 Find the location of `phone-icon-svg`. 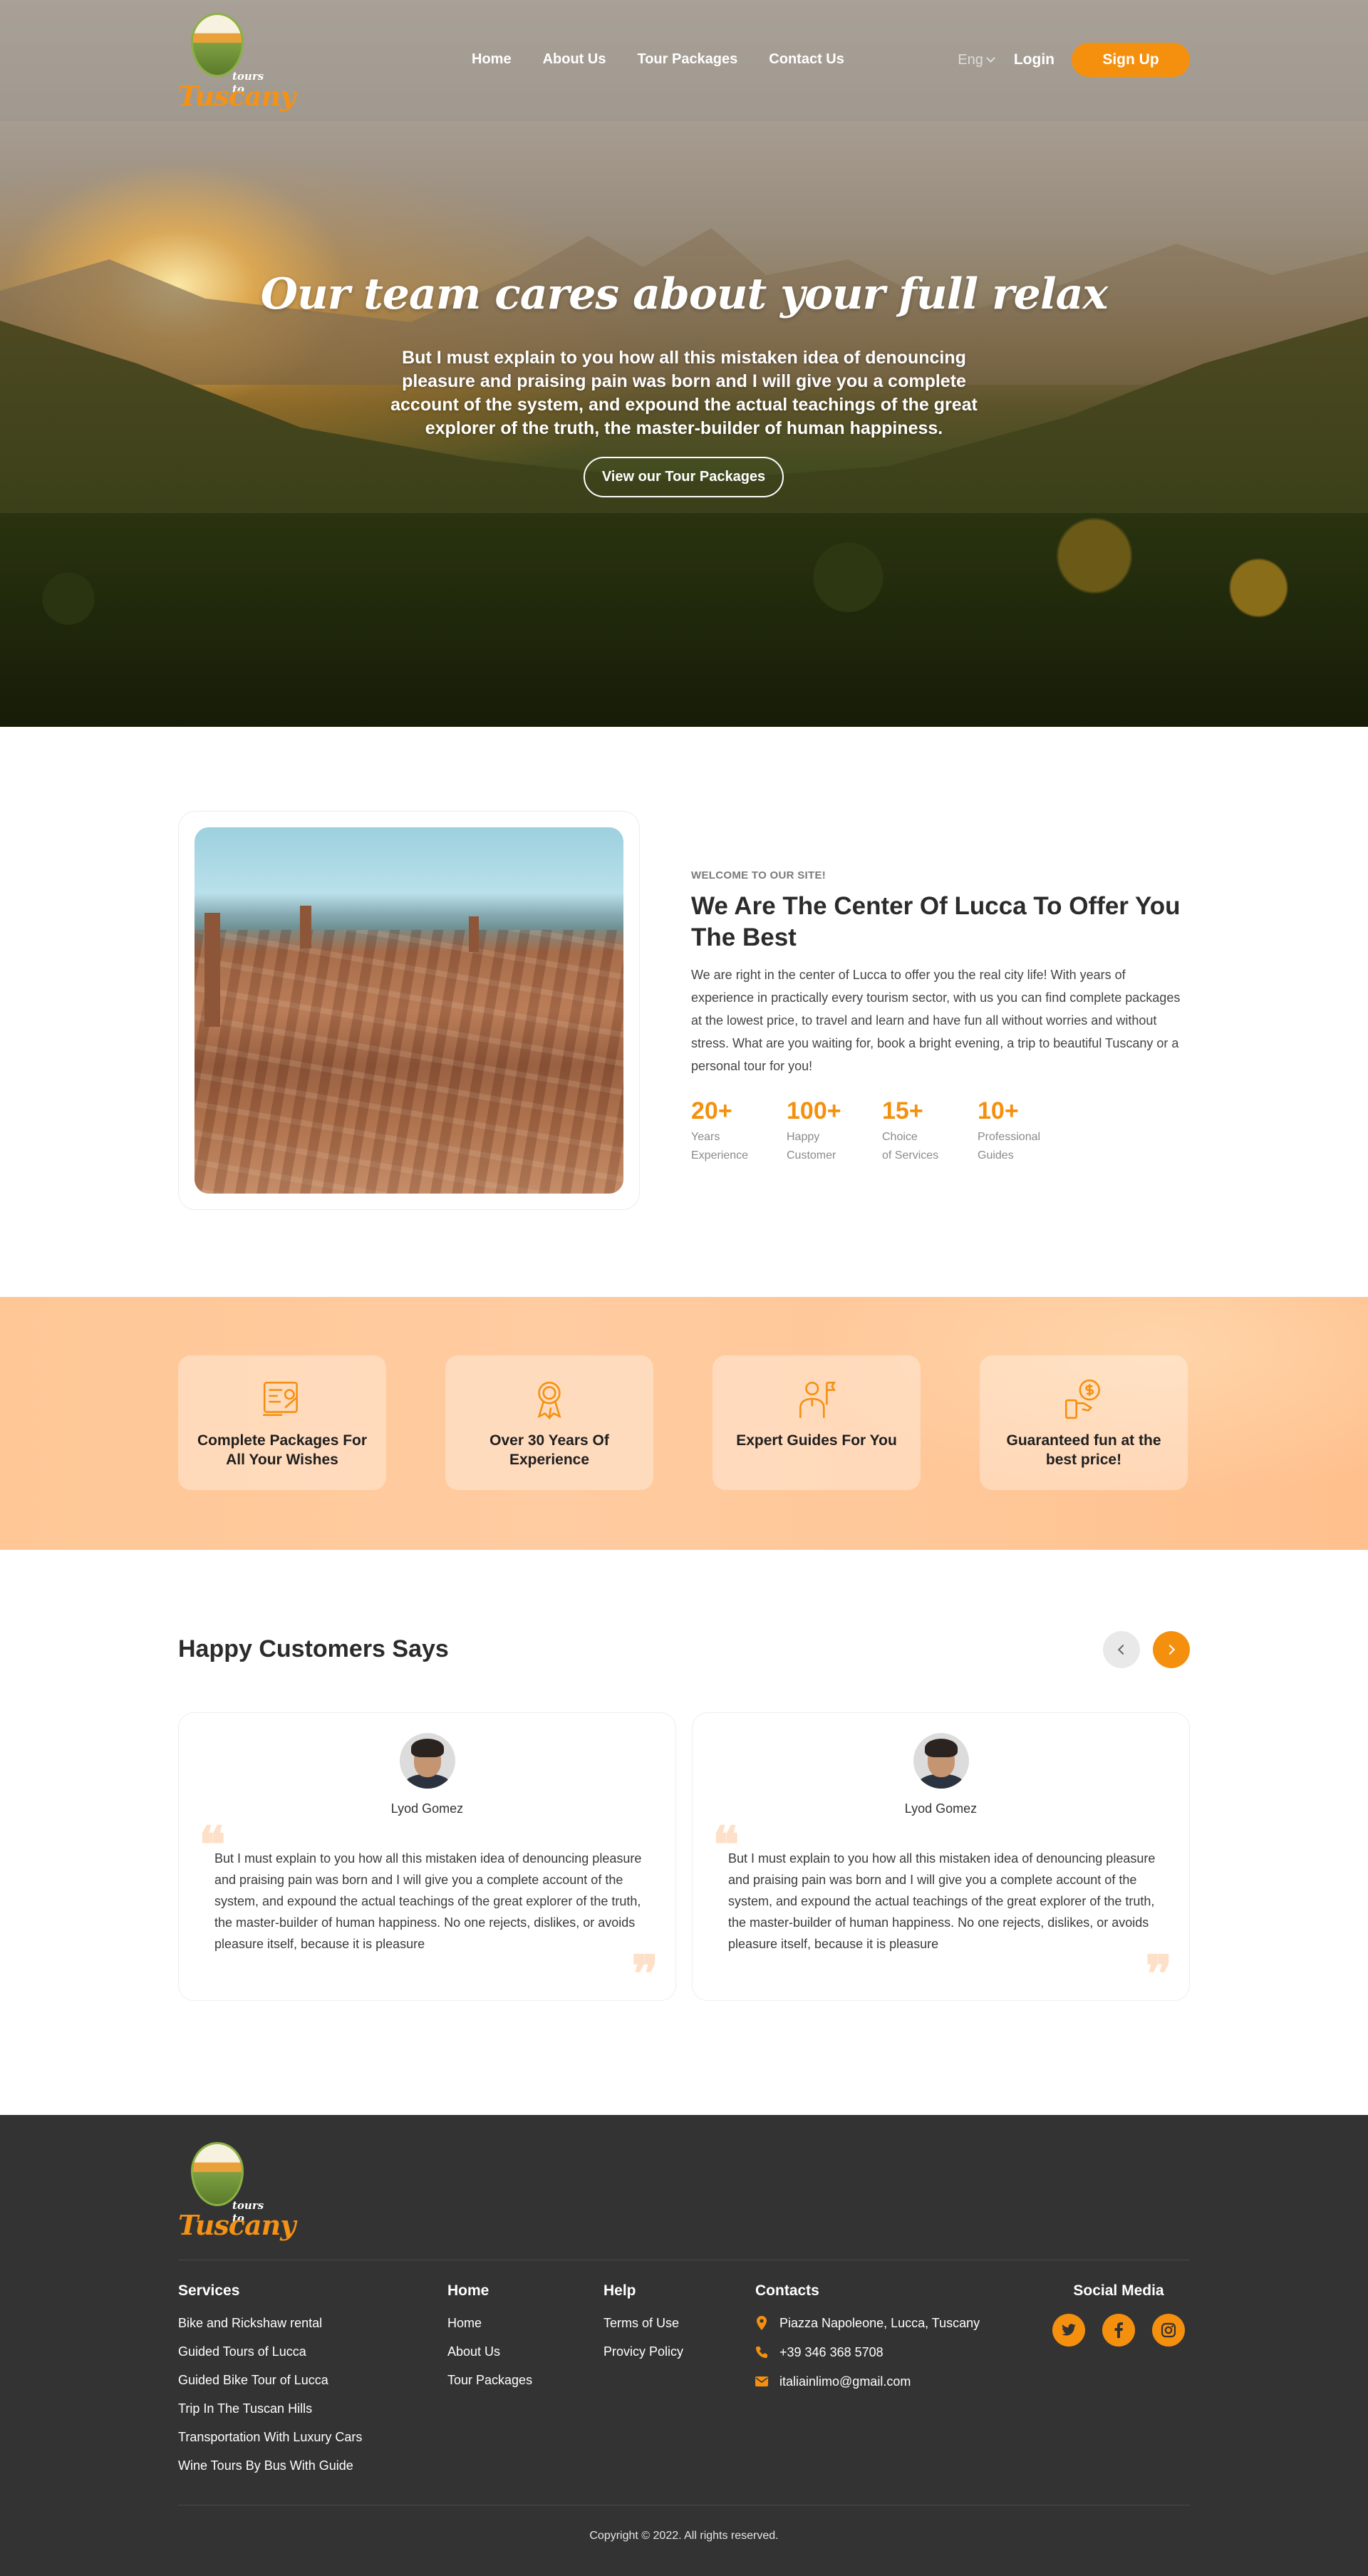

phone-icon-svg is located at coordinates (761, 2352).